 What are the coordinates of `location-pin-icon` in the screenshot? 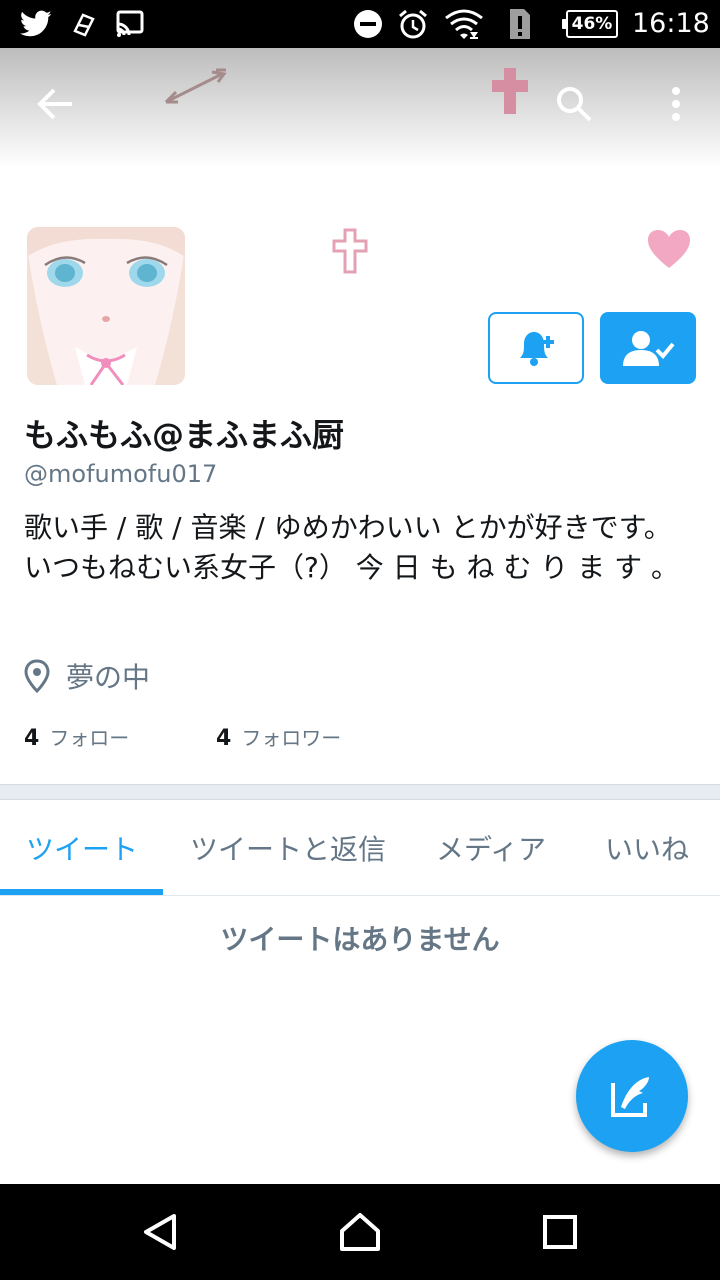 It's located at (37, 676).